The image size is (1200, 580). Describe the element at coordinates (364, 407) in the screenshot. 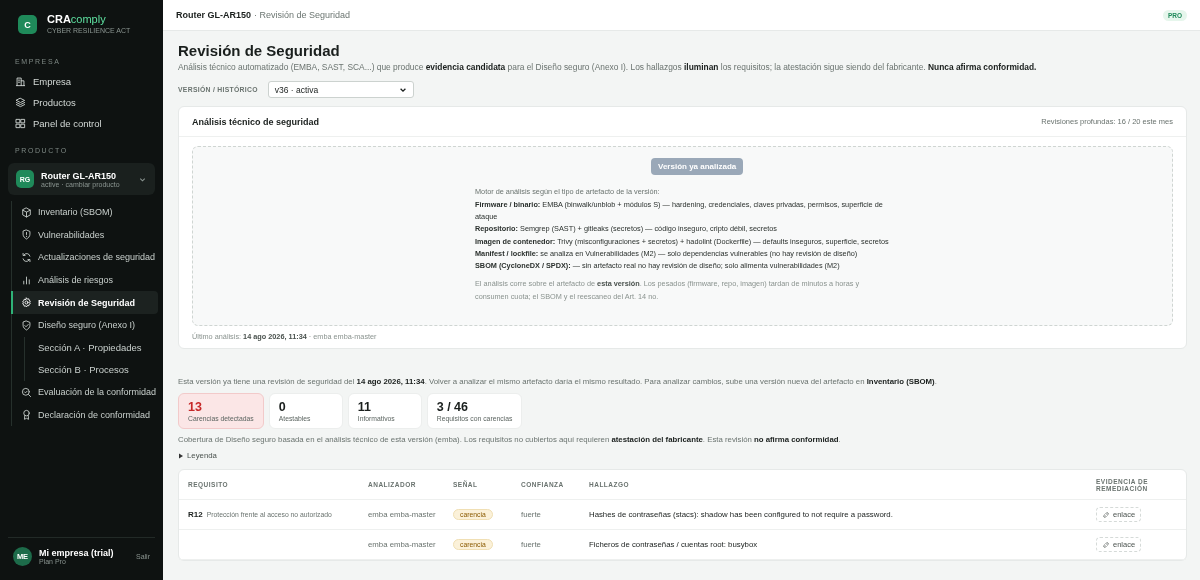

I see `stat-value: 11` at that location.